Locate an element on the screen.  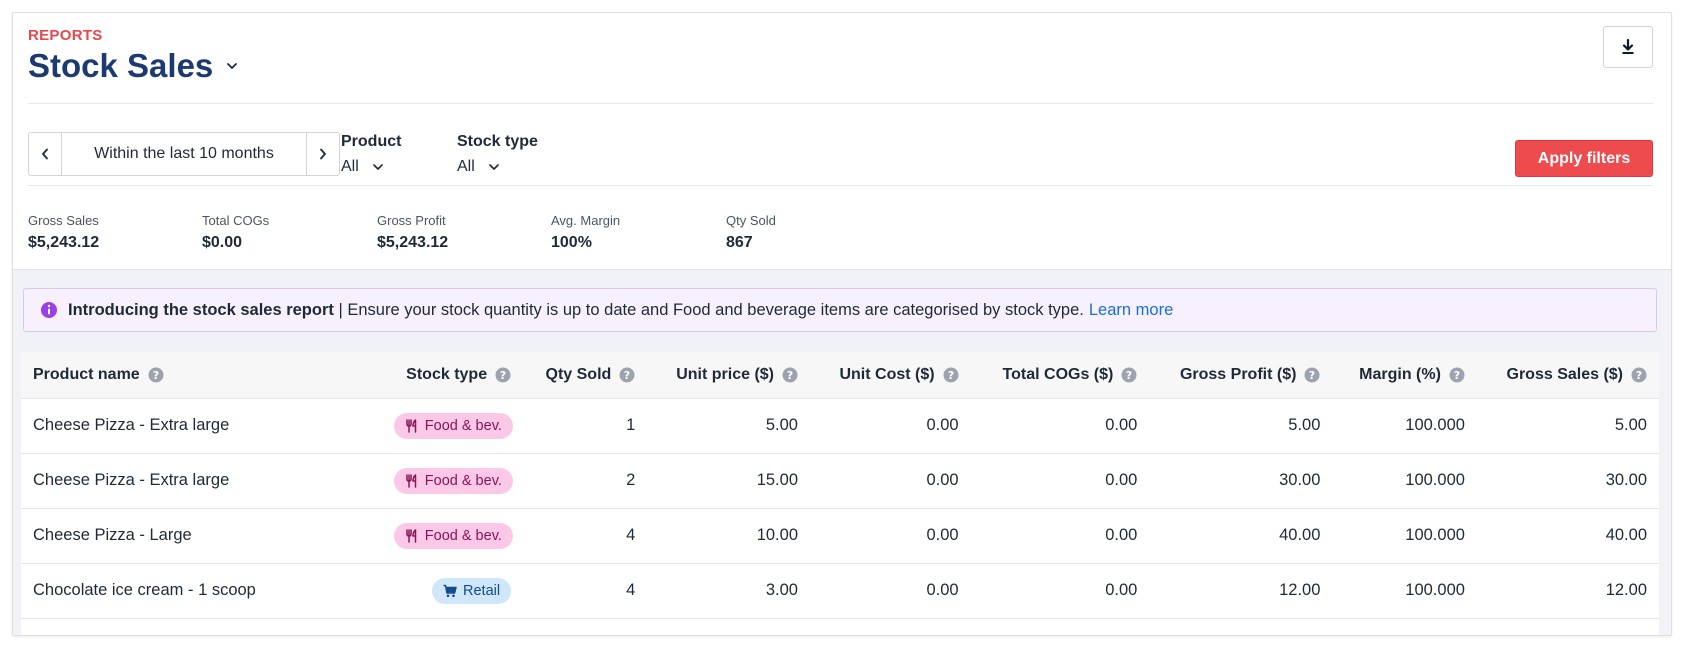
apply-filters-button: Apply filters is located at coordinates (1584, 158).